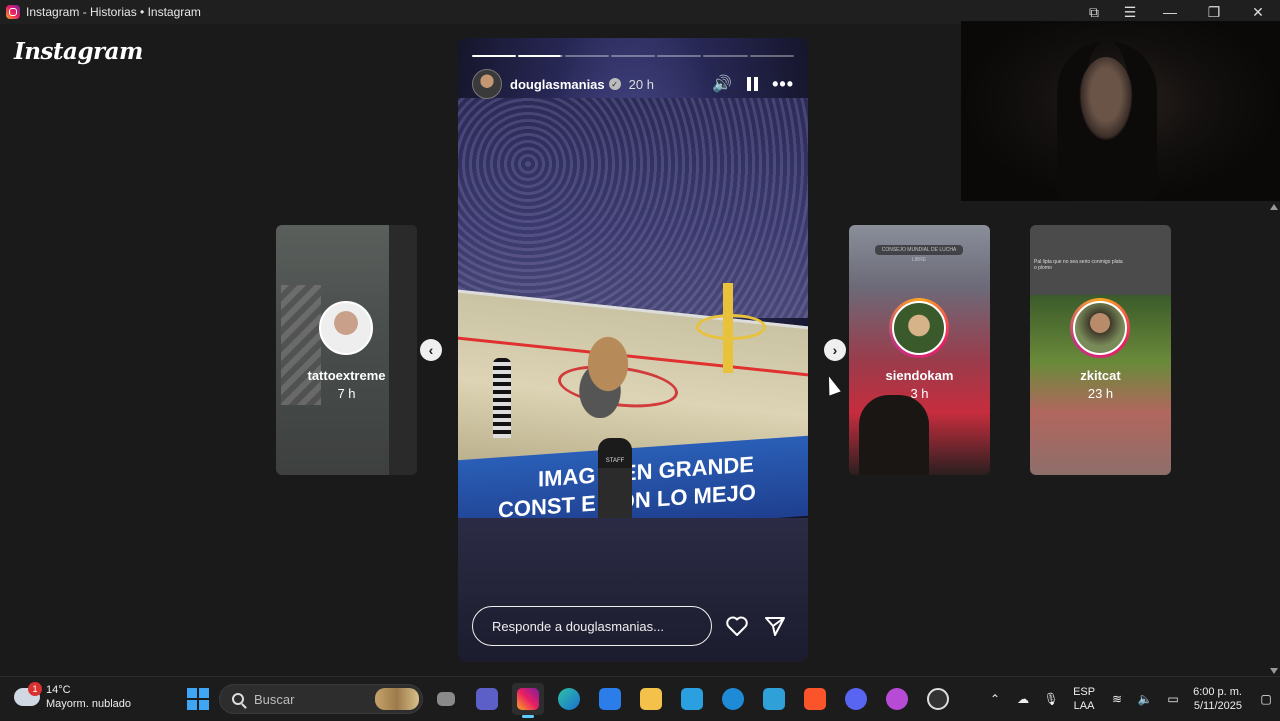 The image size is (1280, 721). Describe the element at coordinates (919, 375) in the screenshot. I see `story-username: siendokam` at that location.